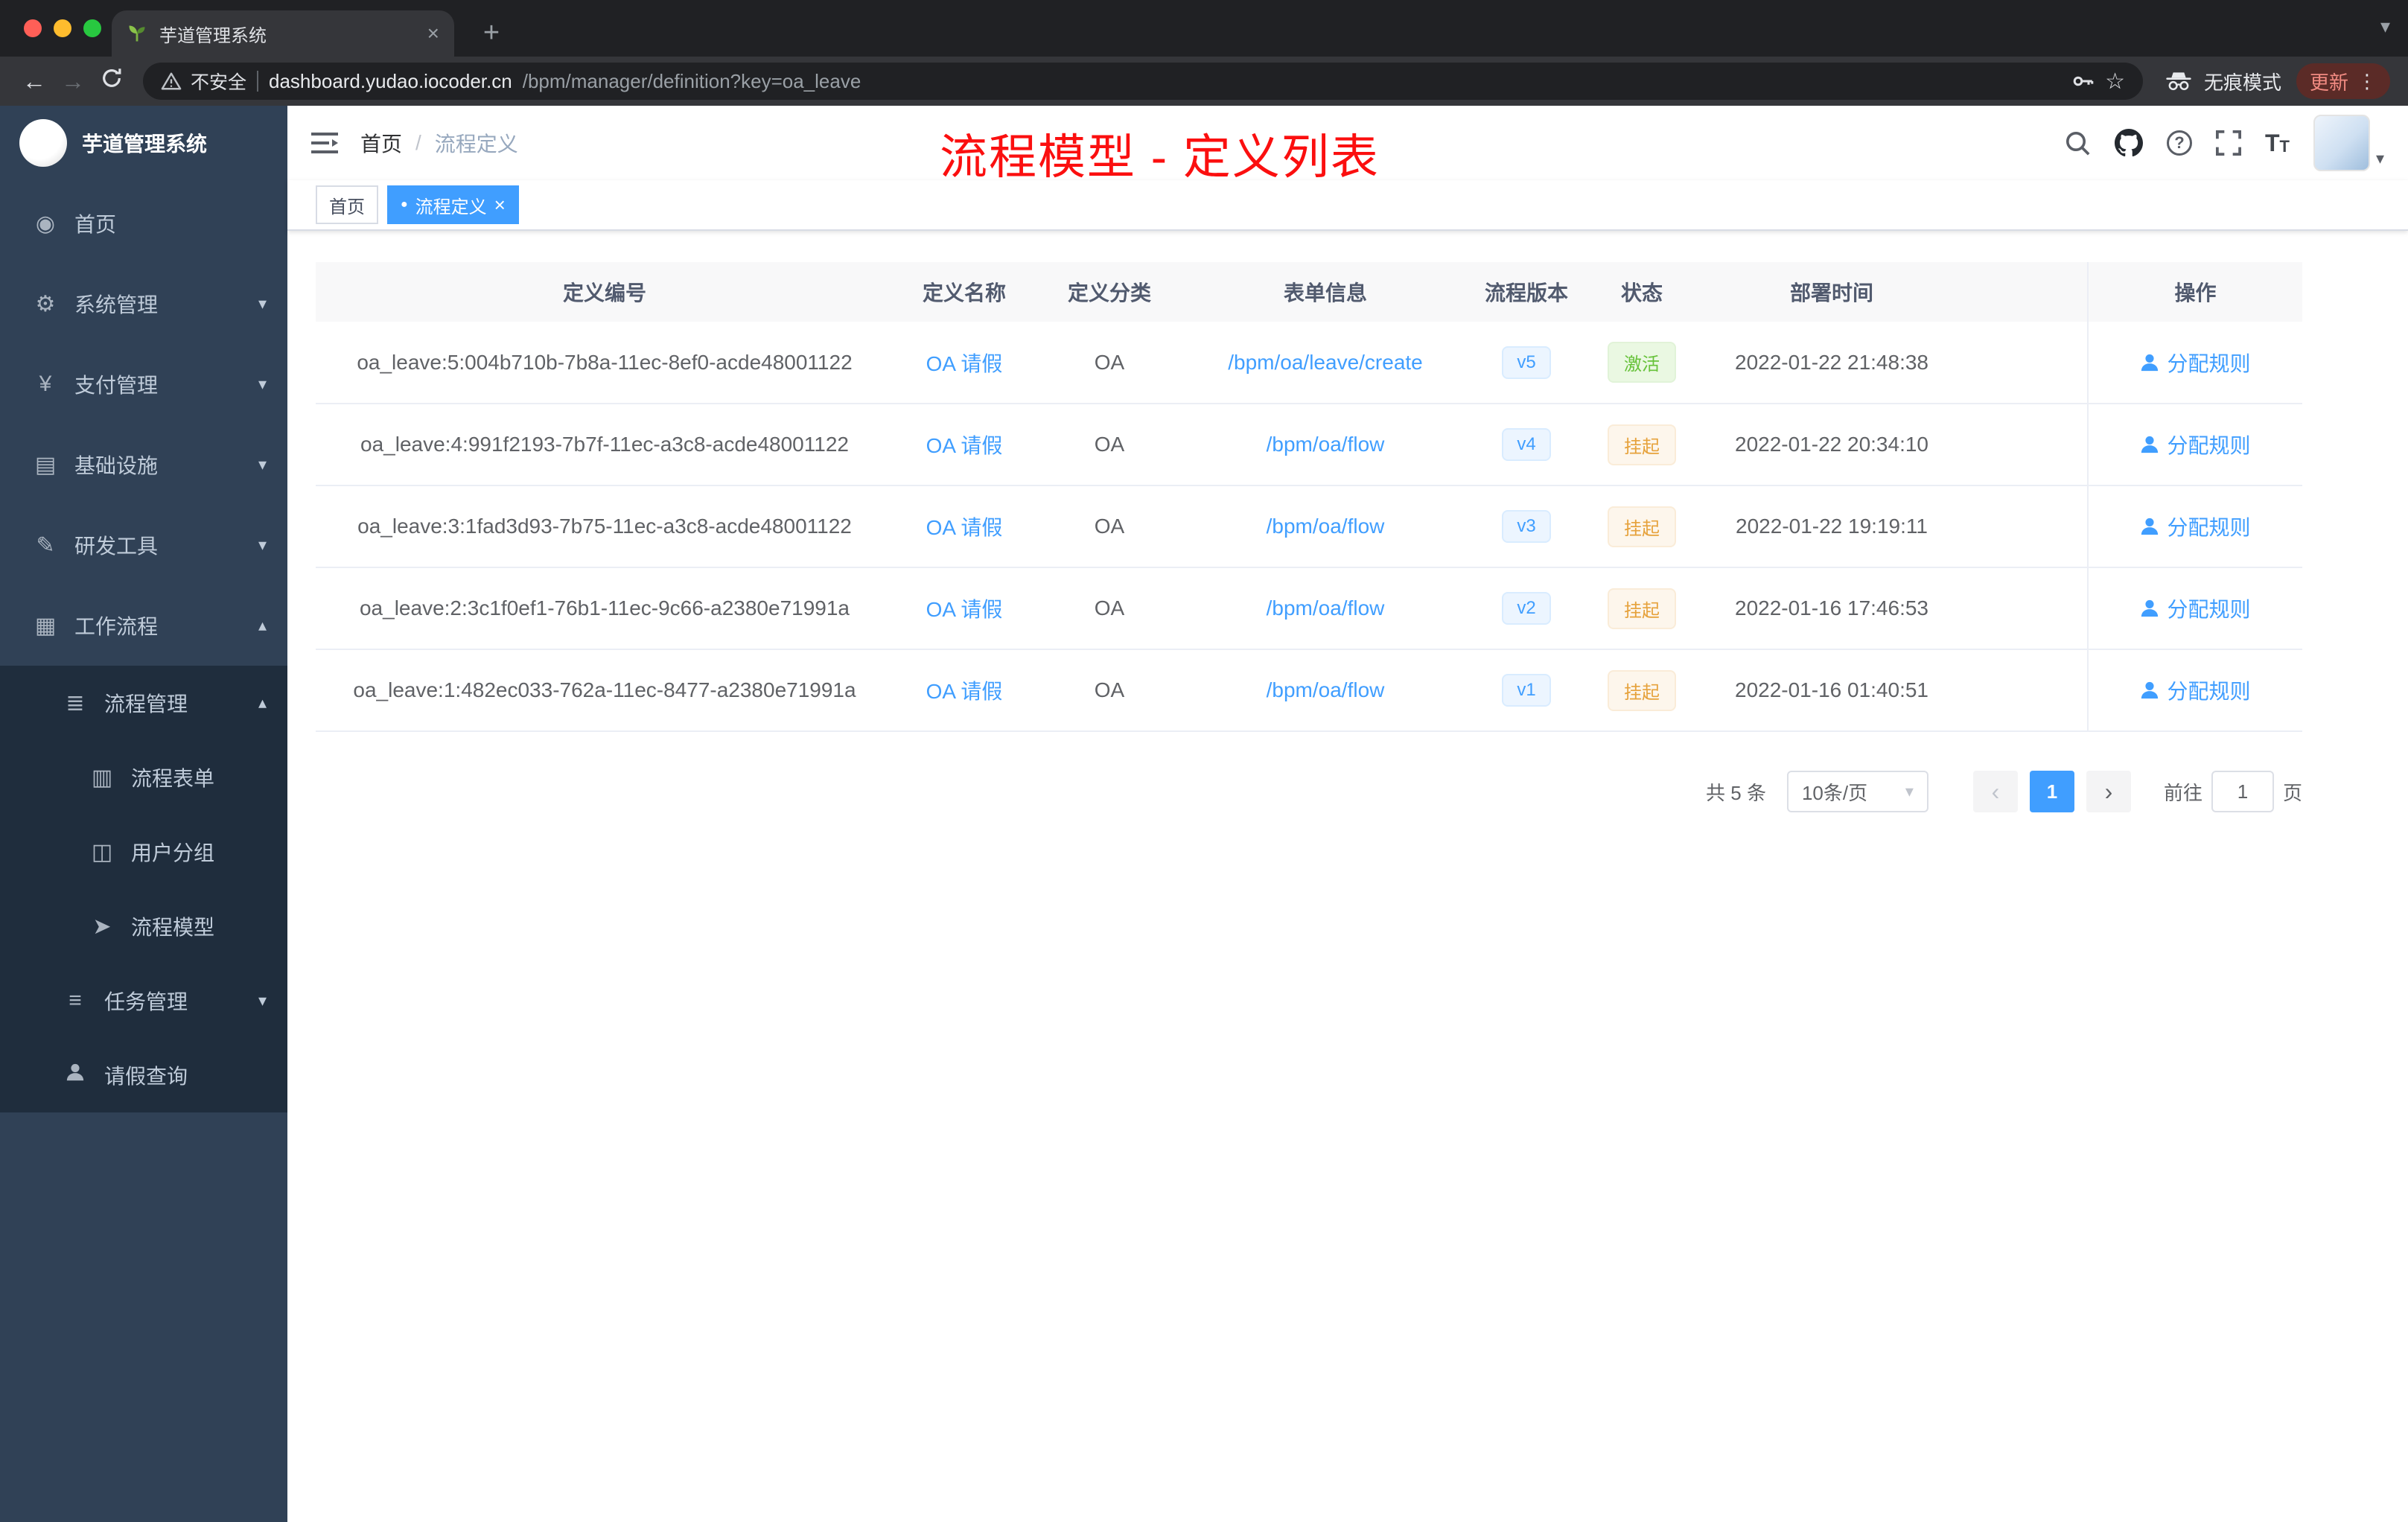 The image size is (2408, 1522). I want to click on avatar, so click(2341, 143).